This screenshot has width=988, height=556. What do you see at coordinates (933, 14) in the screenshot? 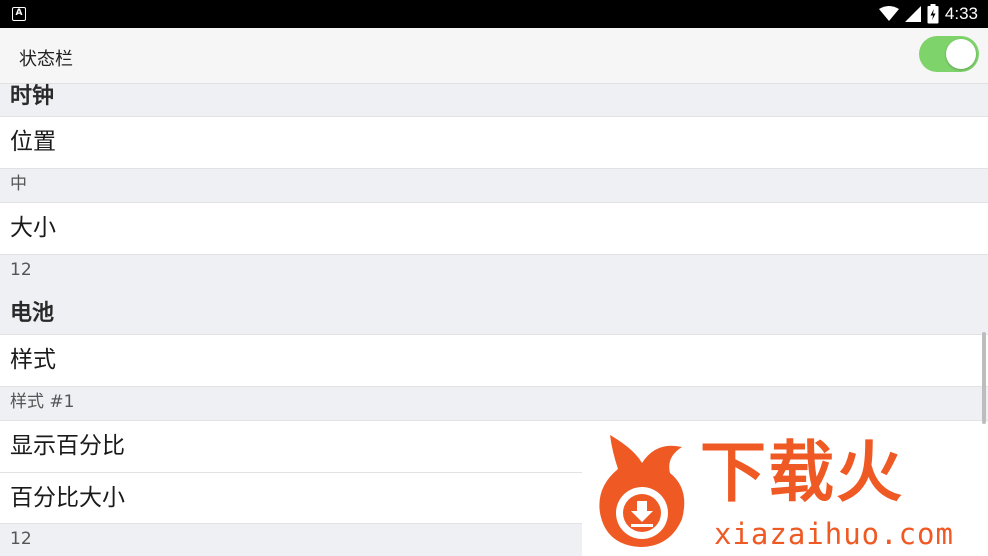
I see `battery-icon` at bounding box center [933, 14].